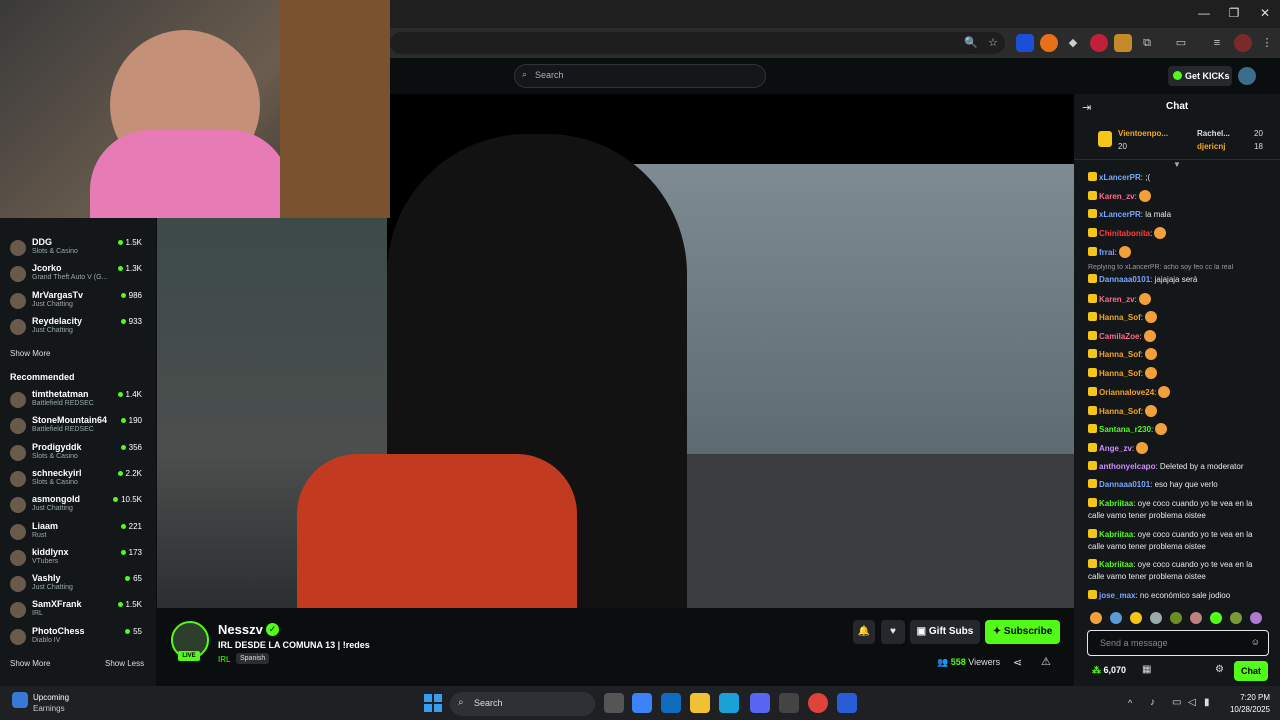 Image resolution: width=1280 pixels, height=720 pixels. Describe the element at coordinates (1234, 14) in the screenshot. I see `restore-button: ❐` at that location.